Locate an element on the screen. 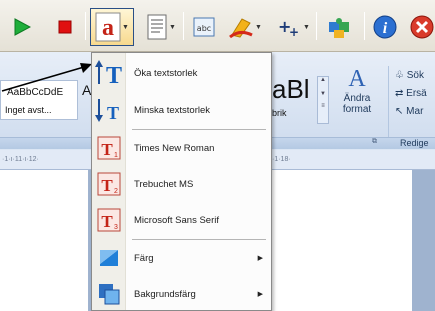 This screenshot has width=435, height=311. style-label: brik is located at coordinates (279, 113).